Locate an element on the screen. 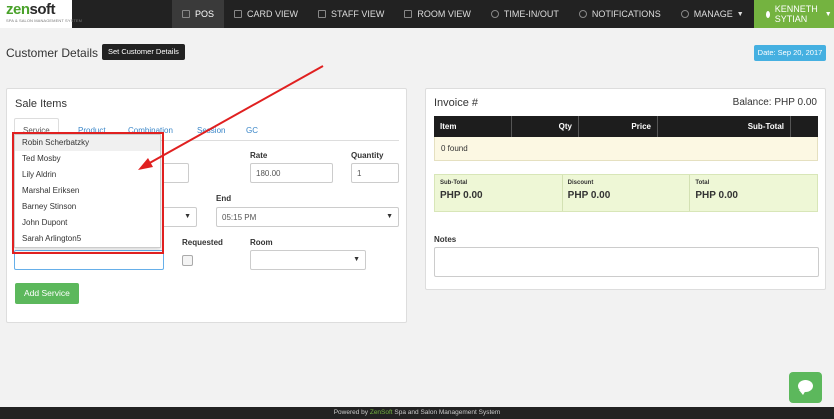  invoice-empty-row: 0 found is located at coordinates (626, 149).